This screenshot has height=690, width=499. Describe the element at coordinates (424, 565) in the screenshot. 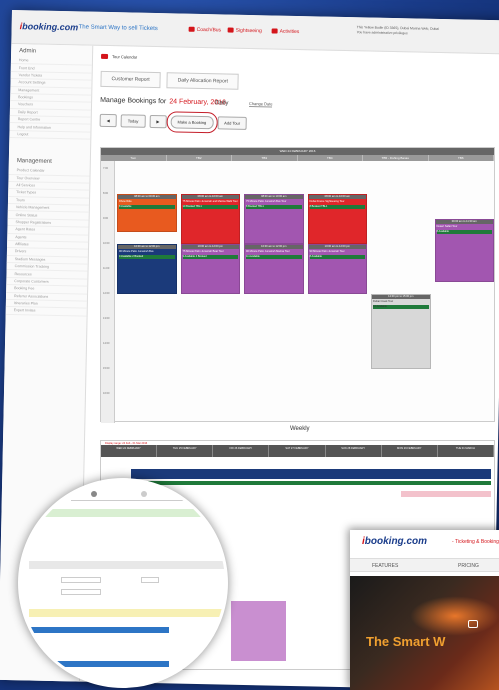

I see `site-nav: FEATURES PRICING` at that location.